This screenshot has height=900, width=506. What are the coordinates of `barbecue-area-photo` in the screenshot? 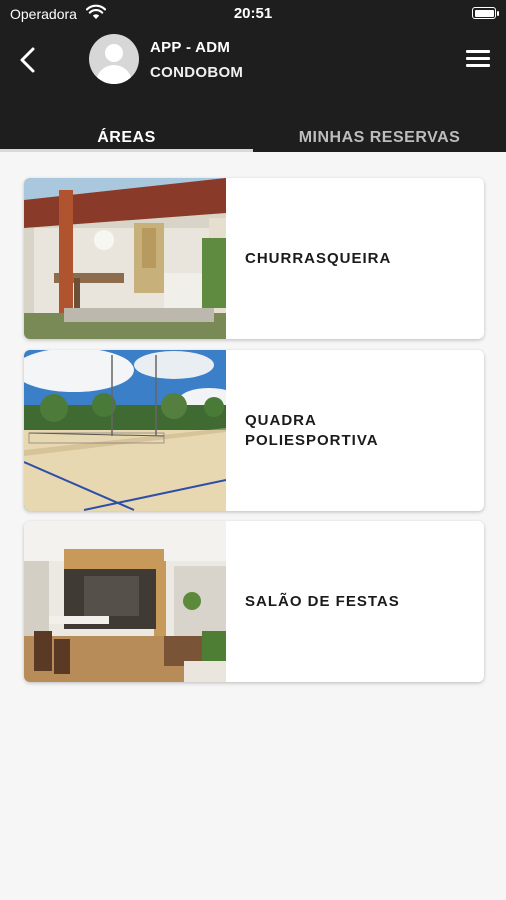 It's located at (125, 258).